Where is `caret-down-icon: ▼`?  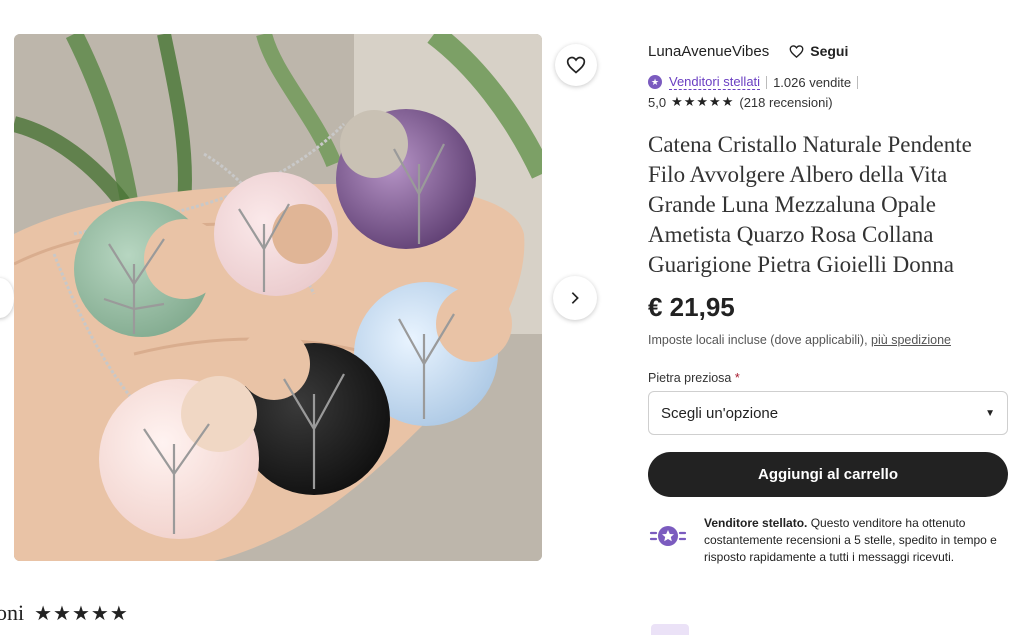 caret-down-icon: ▼ is located at coordinates (990, 413).